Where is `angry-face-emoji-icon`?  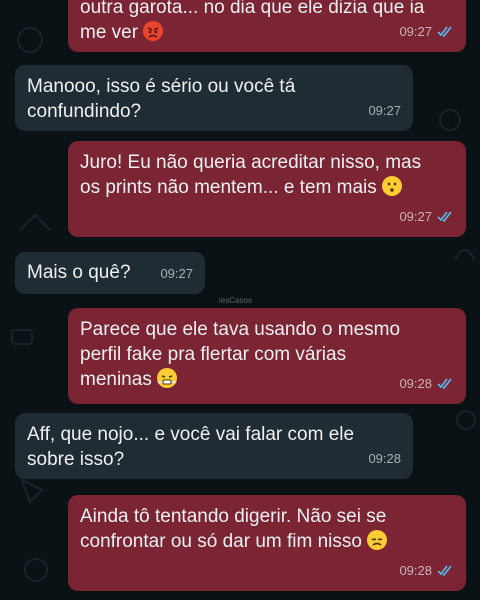
angry-face-emoji-icon is located at coordinates (153, 31).